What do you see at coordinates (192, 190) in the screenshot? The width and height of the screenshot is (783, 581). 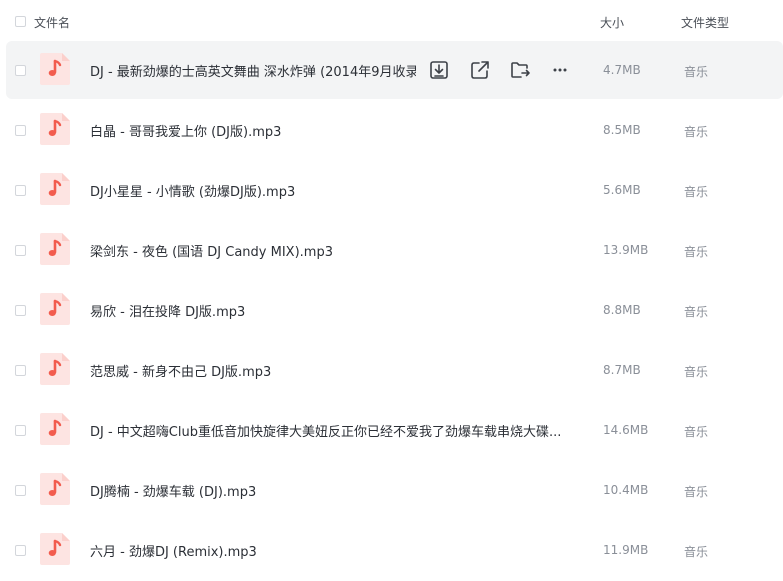 I see `file-name: DJ小星星 - 小情歌 (劲爆DJ版).mp3` at bounding box center [192, 190].